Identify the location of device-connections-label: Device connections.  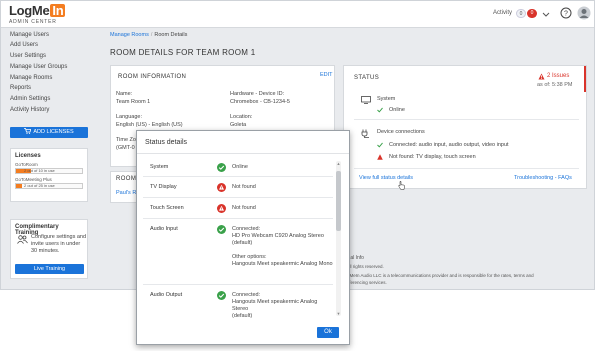
(401, 132).